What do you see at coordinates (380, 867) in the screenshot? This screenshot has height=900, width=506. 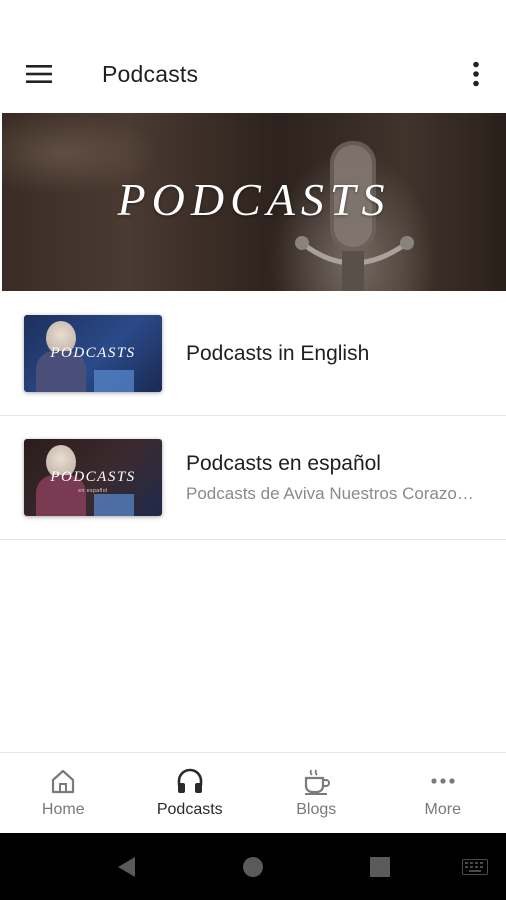 I see `recents-icon` at bounding box center [380, 867].